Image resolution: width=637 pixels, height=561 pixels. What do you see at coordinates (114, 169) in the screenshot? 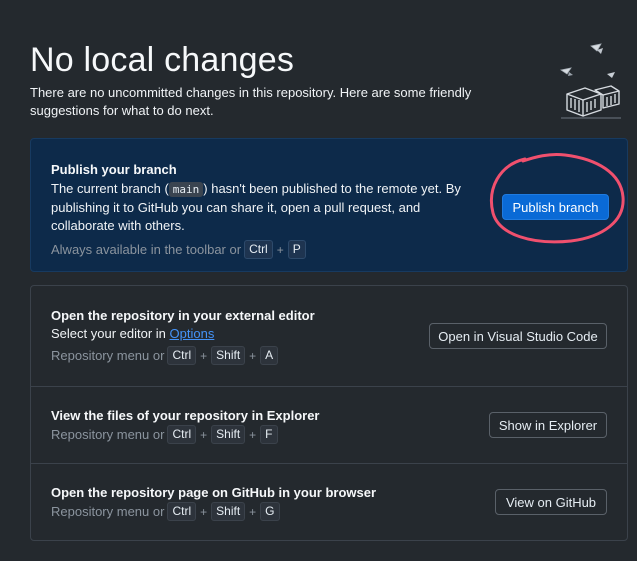
I see `publish-branch-title: Publish your branch` at bounding box center [114, 169].